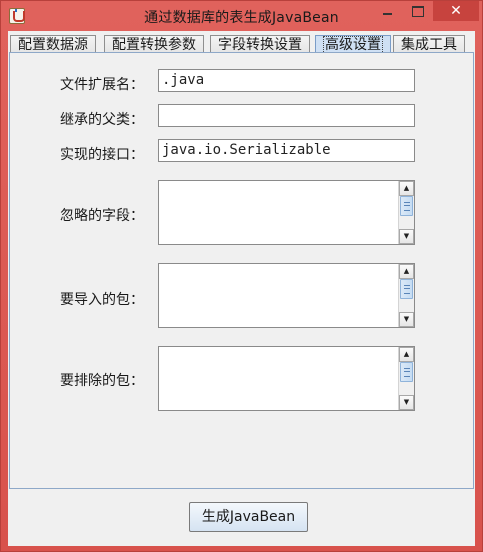 The height and width of the screenshot is (552, 483). Describe the element at coordinates (102, 381) in the screenshot. I see `exclude-packages-label: 要排除的包：` at that location.